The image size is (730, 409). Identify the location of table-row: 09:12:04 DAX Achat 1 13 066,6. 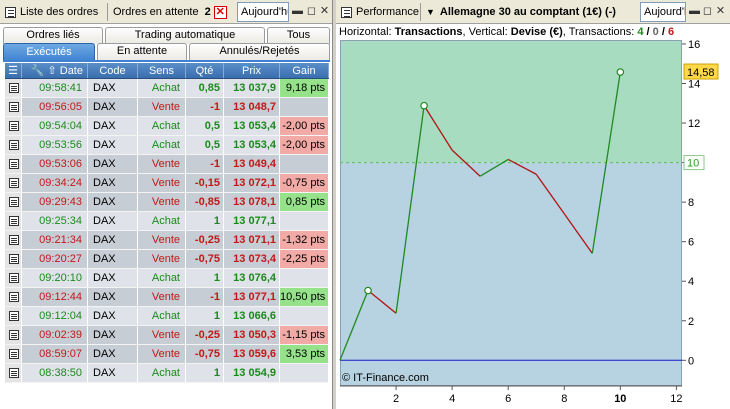
(167, 316).